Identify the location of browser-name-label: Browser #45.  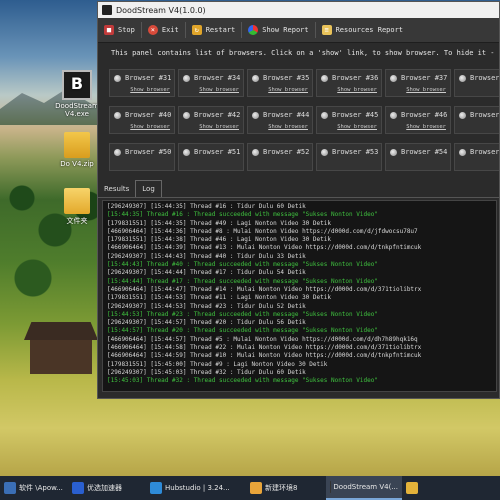
(355, 115).